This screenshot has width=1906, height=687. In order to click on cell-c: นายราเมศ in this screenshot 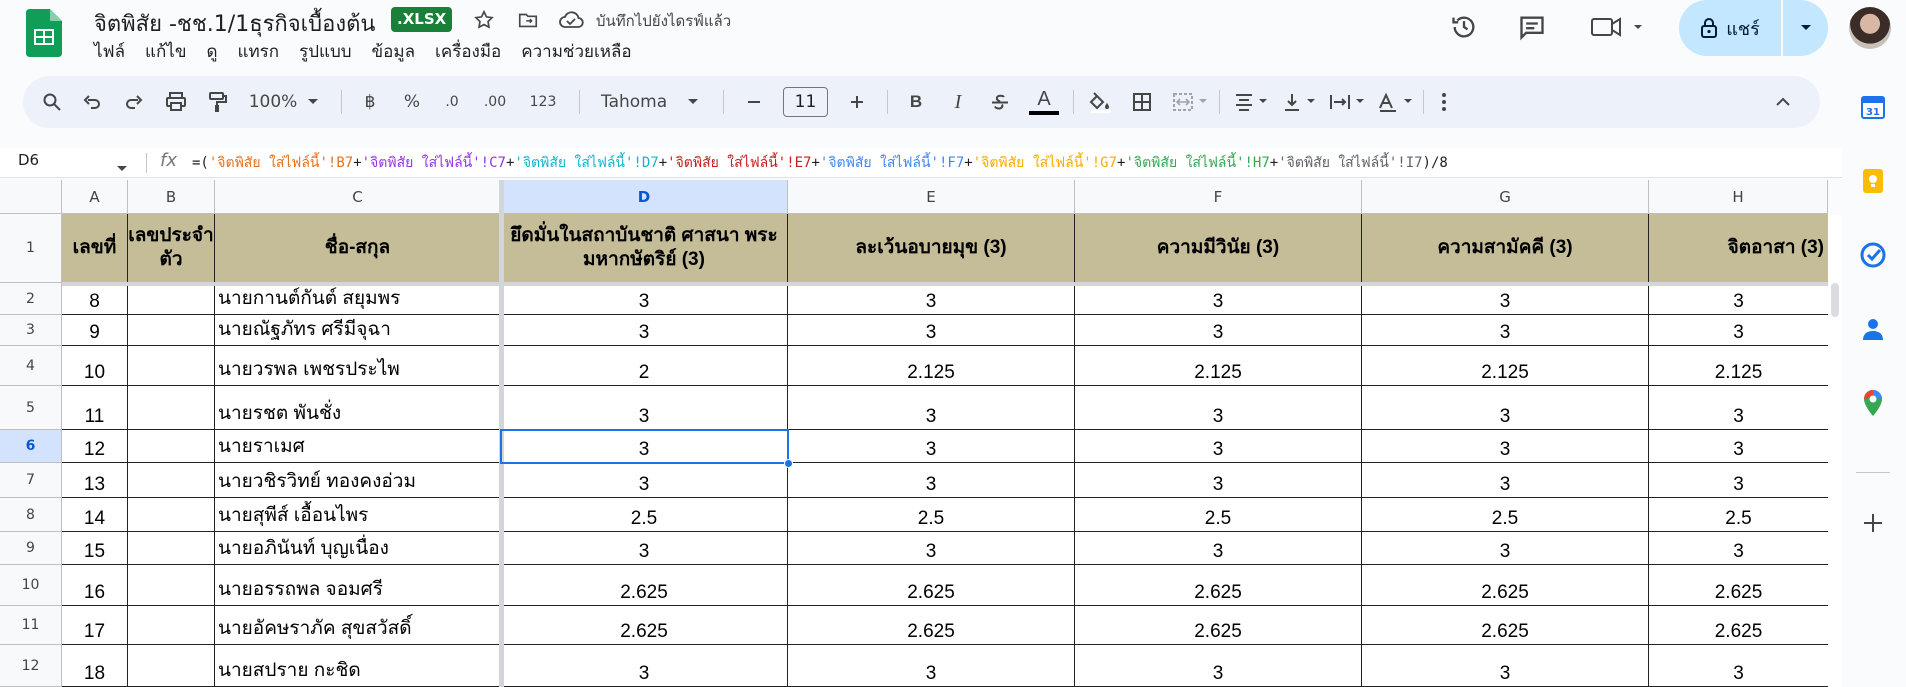, I will do `click(358, 446)`.